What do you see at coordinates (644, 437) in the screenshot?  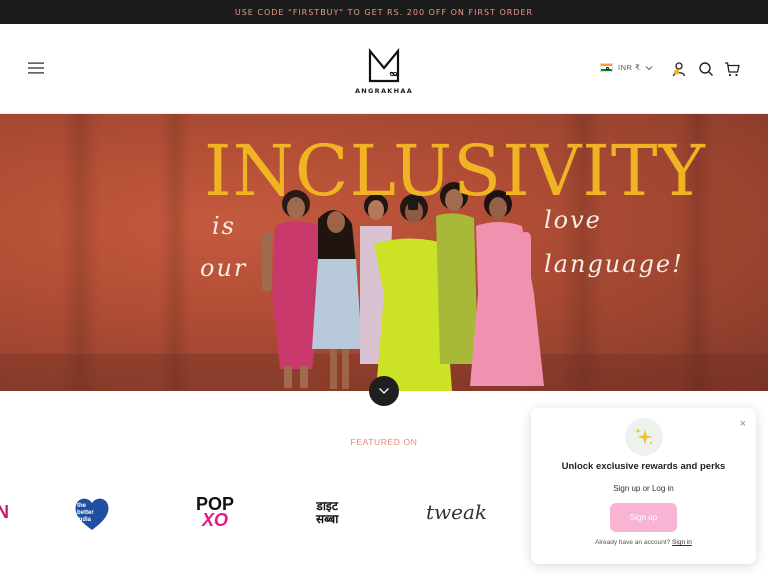 I see `sparkles-icon` at bounding box center [644, 437].